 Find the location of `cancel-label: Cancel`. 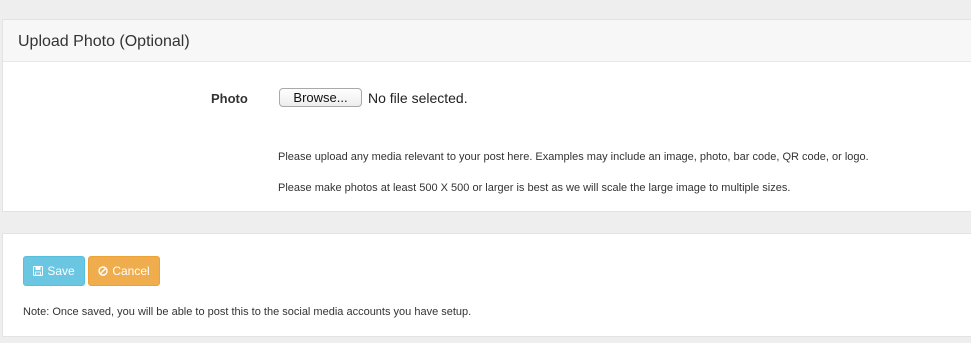

cancel-label: Cancel is located at coordinates (131, 271).